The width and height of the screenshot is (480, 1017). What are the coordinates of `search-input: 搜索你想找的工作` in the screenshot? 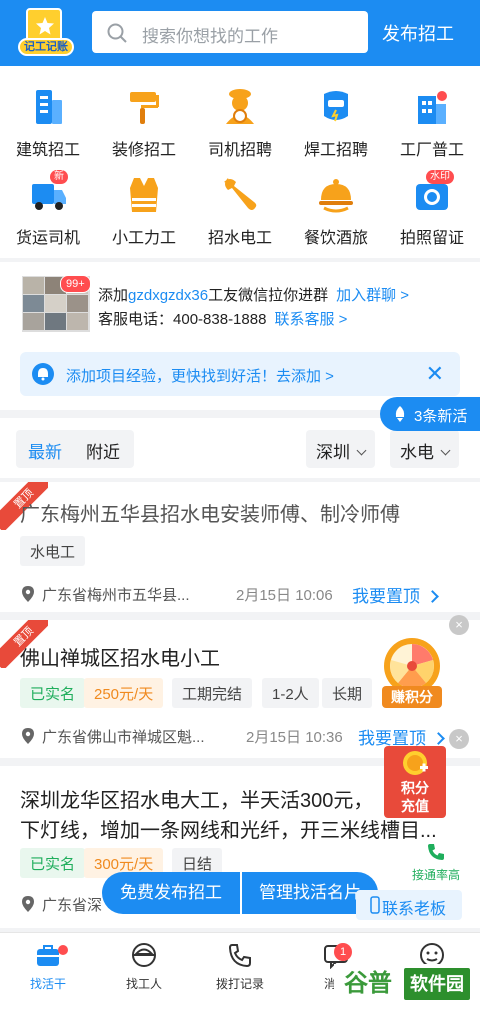 It's located at (230, 32).